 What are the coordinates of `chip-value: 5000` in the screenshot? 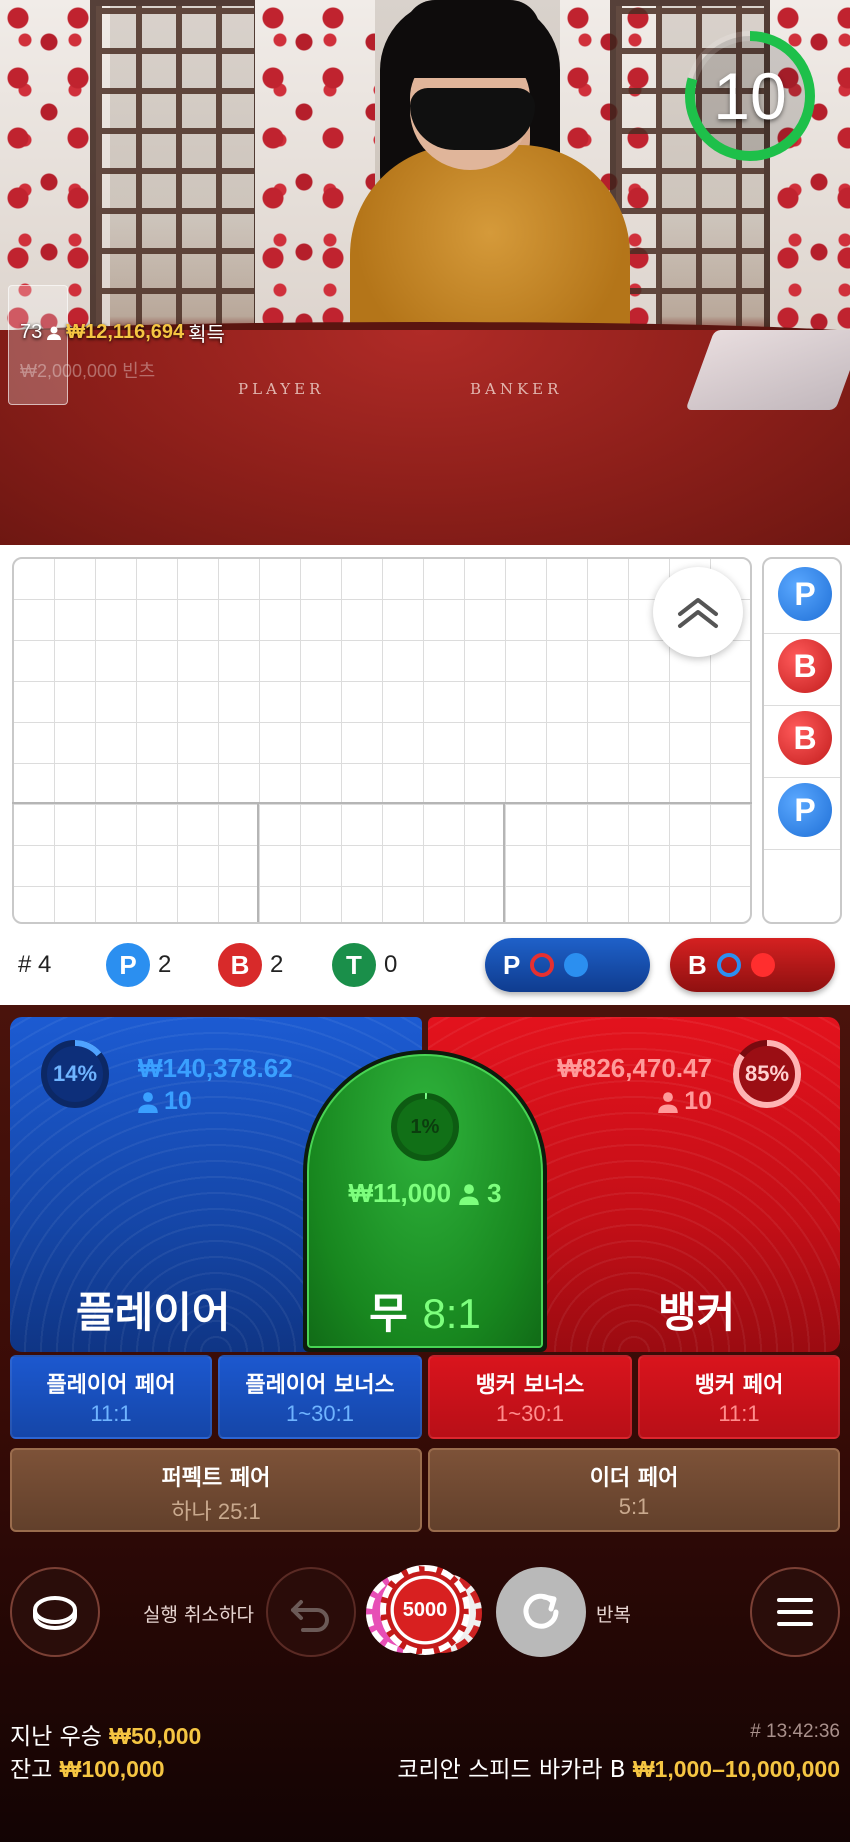 It's located at (425, 1609).